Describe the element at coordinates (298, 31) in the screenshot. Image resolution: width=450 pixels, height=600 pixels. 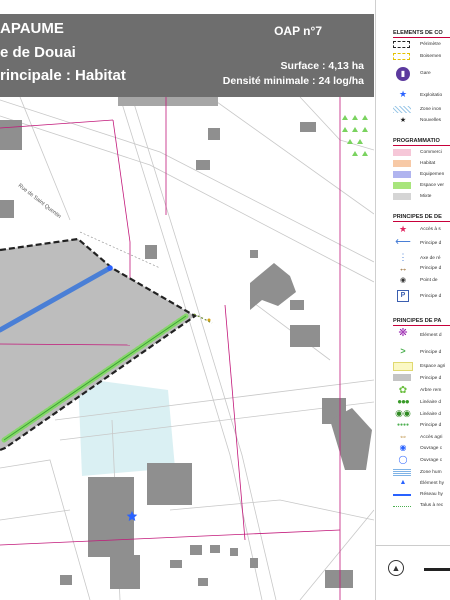
I see `oap-number: OAP n°7` at that location.